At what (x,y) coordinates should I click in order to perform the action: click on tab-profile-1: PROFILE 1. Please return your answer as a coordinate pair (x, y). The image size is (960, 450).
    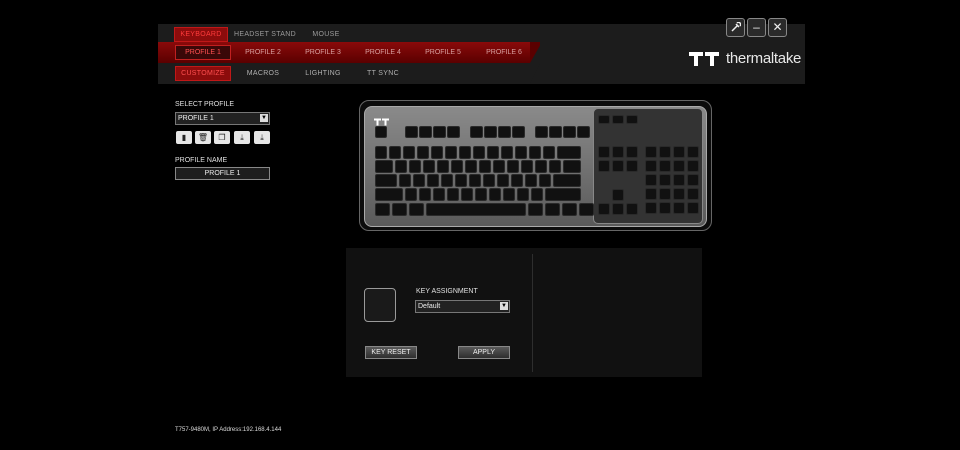
    Looking at the image, I should click on (203, 52).